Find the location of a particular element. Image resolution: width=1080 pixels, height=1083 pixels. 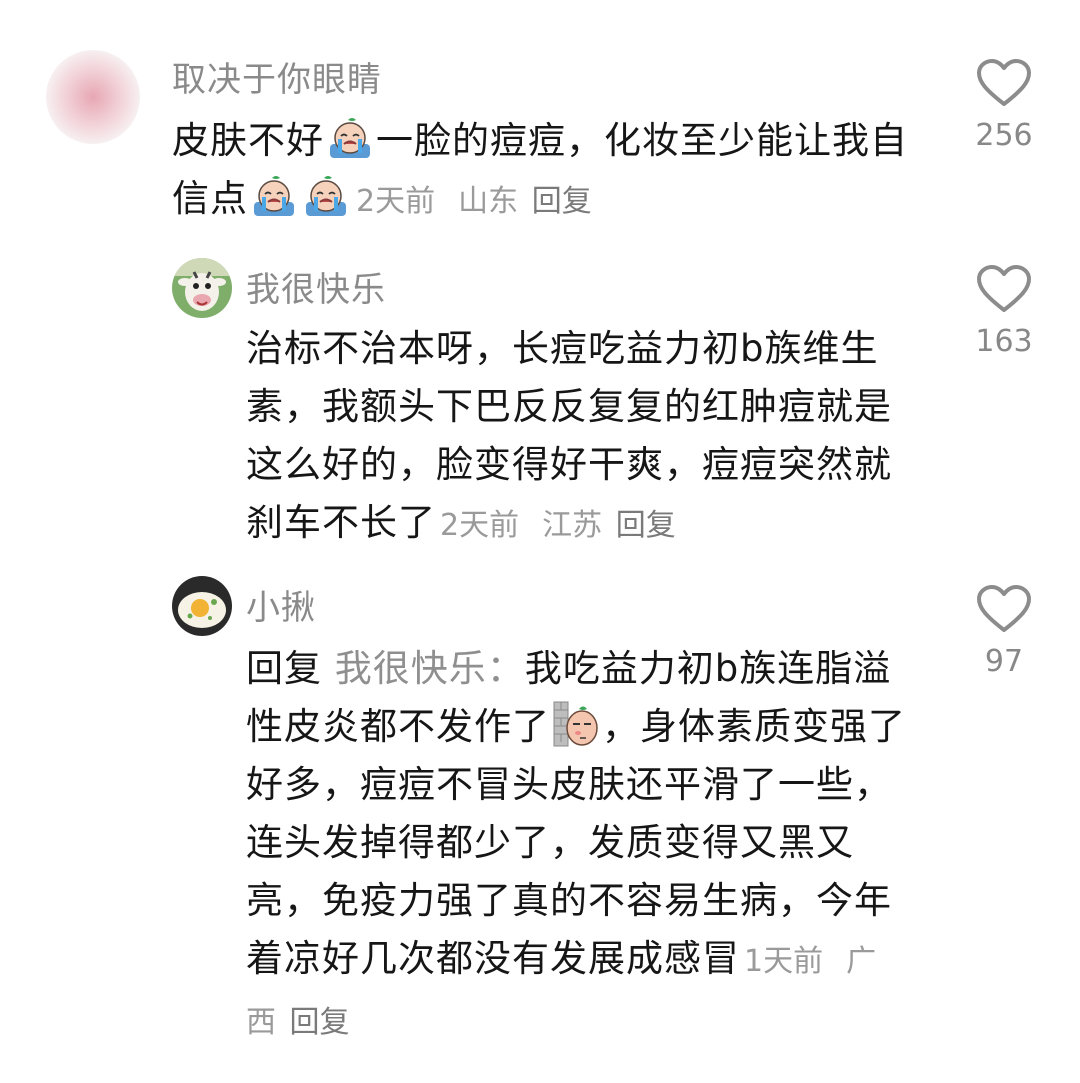

peeking-wall-emoji-icon is located at coordinates (576, 724).